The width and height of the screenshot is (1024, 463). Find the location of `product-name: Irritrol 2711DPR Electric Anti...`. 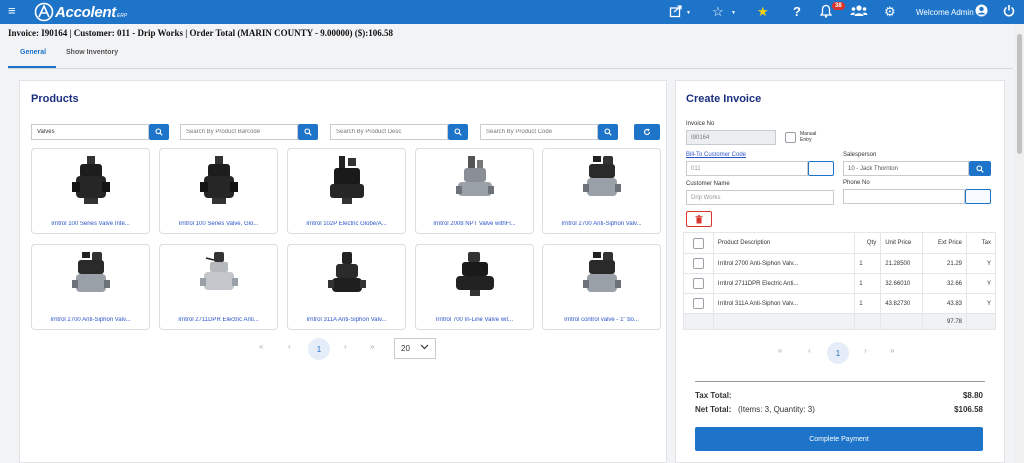

product-name: Irritrol 2711DPR Electric Anti... is located at coordinates (218, 320).